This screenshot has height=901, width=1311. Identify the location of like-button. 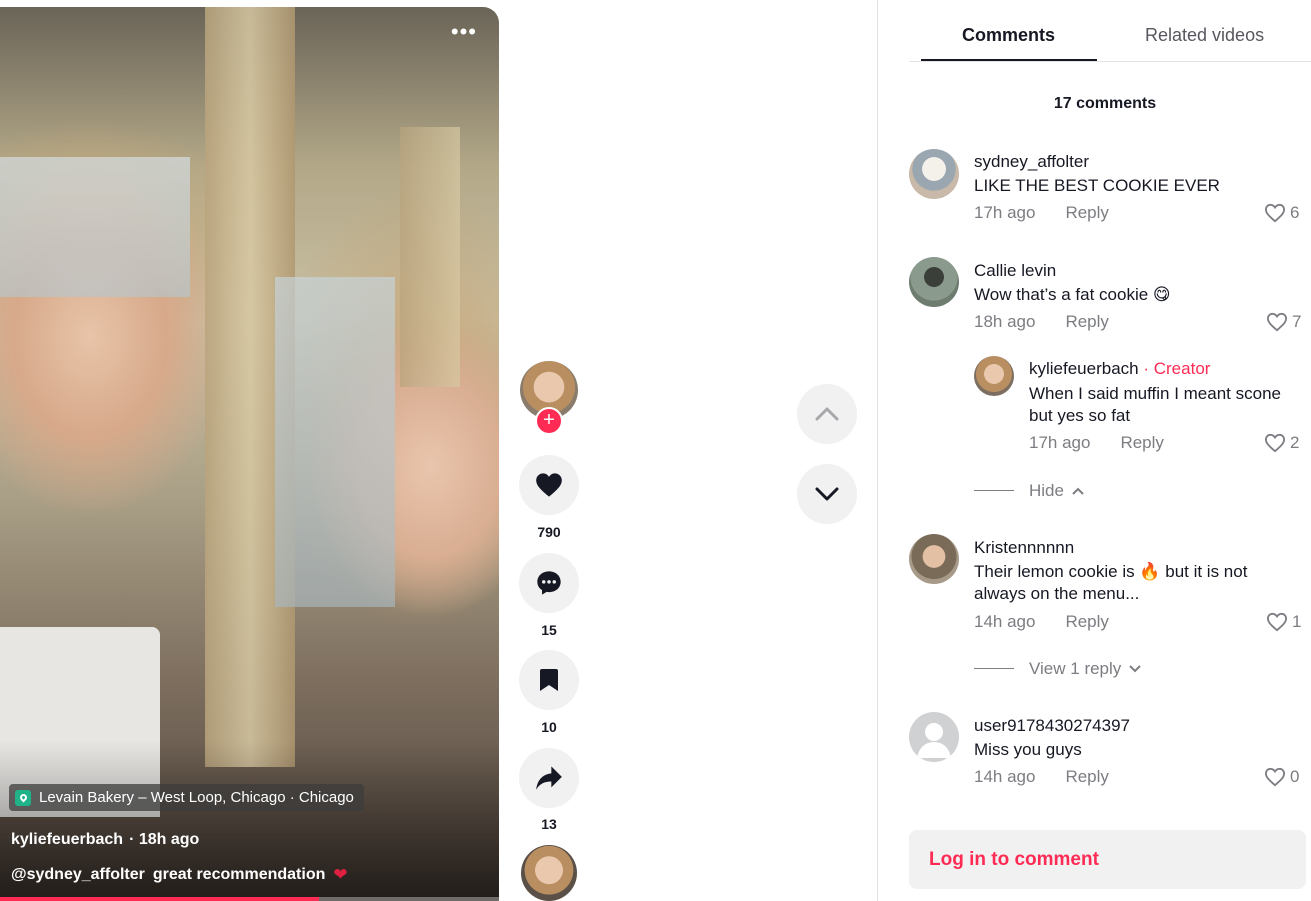
(549, 485).